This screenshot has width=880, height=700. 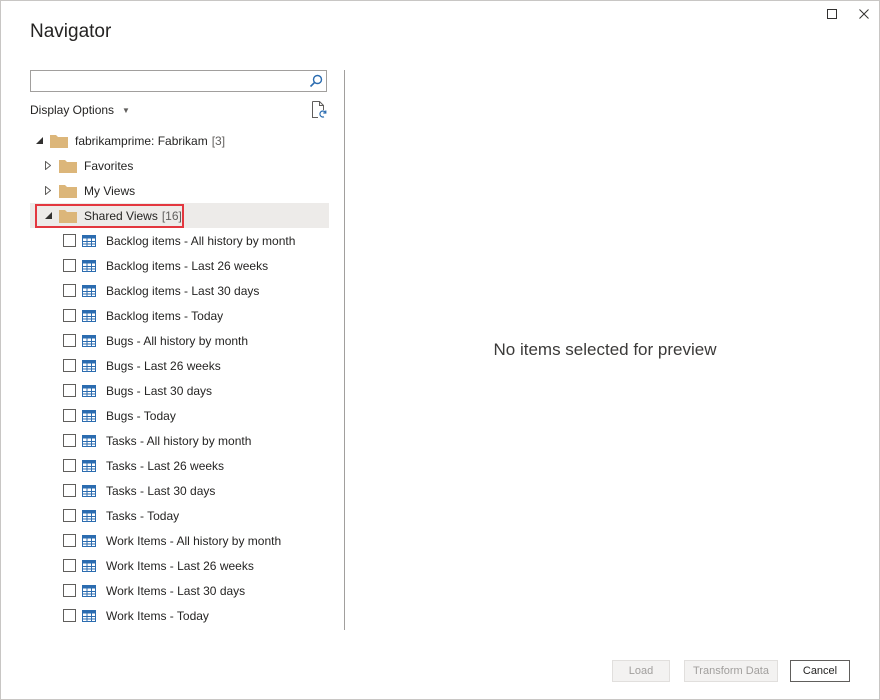 What do you see at coordinates (126, 110) in the screenshot?
I see `chevron-down-icon: ▼` at bounding box center [126, 110].